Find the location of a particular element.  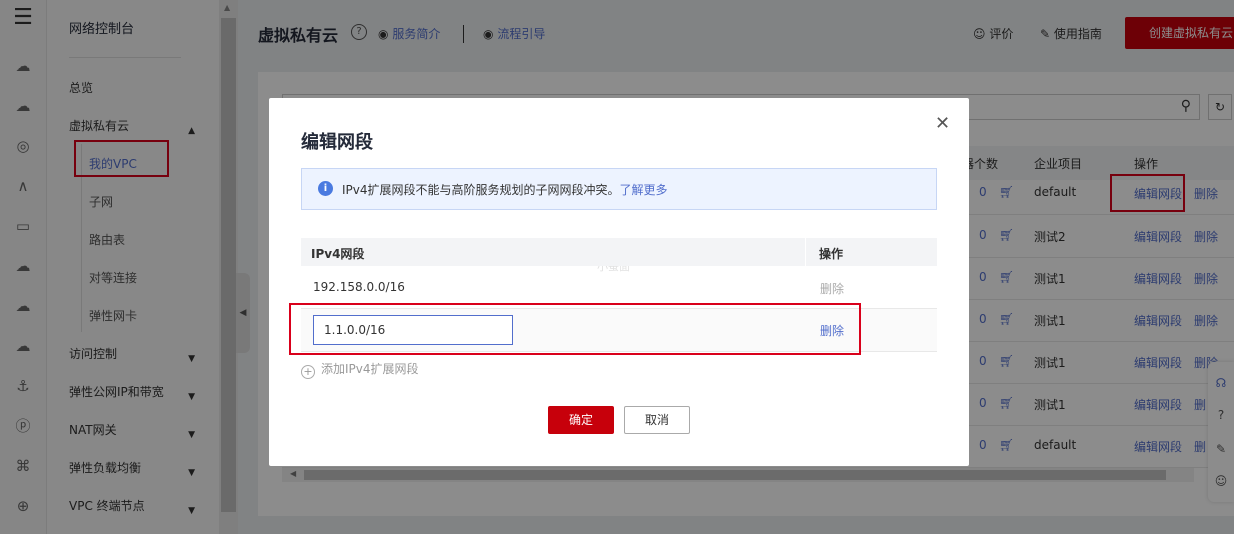

cancel-button: 取消 is located at coordinates (657, 420).